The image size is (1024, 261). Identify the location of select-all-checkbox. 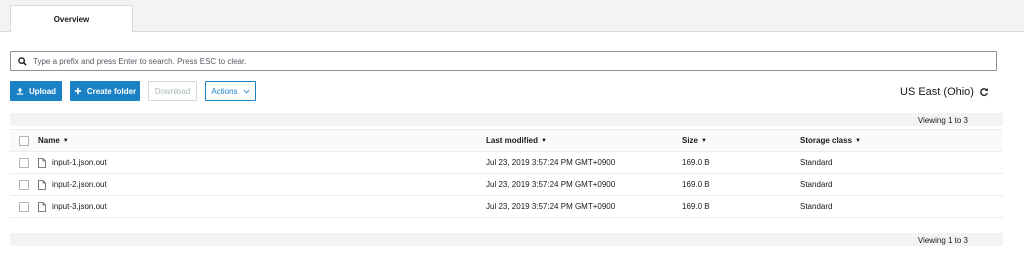
(24, 140).